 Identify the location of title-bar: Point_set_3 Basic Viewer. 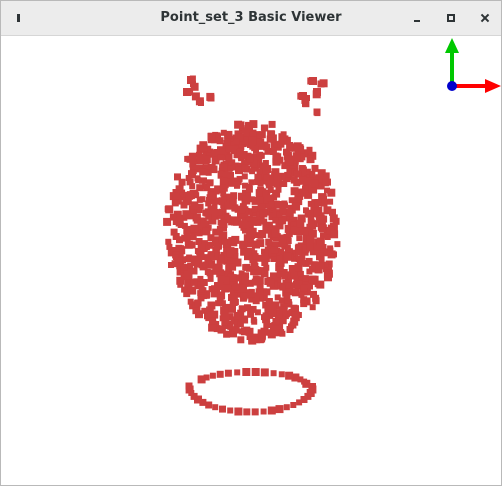
(251, 18).